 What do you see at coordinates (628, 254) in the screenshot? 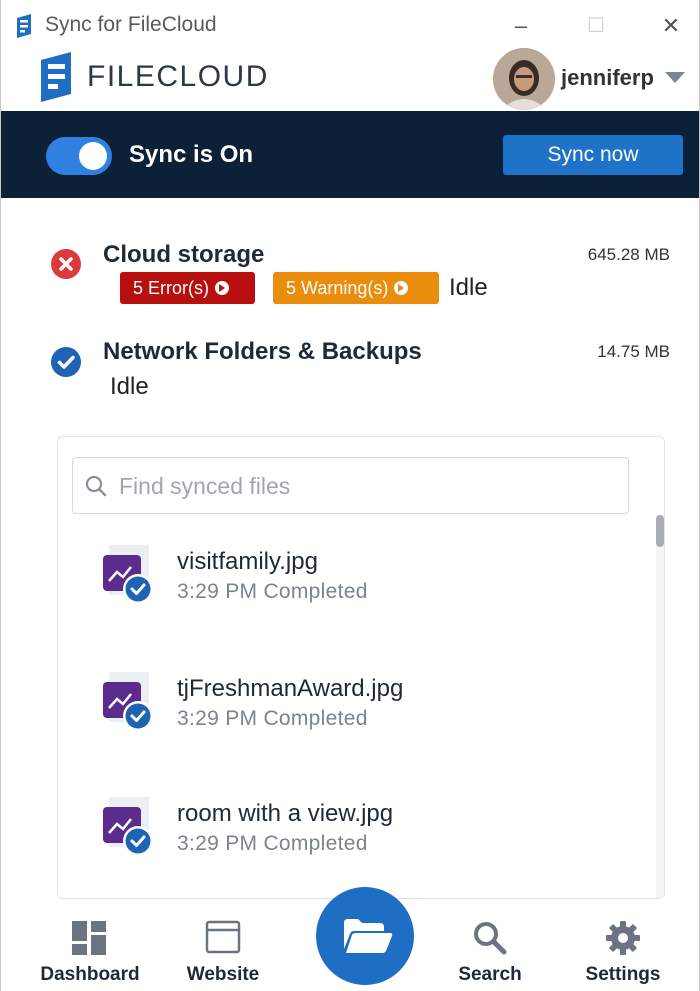
I see `cloud-storage-size: 645.28 MB` at bounding box center [628, 254].